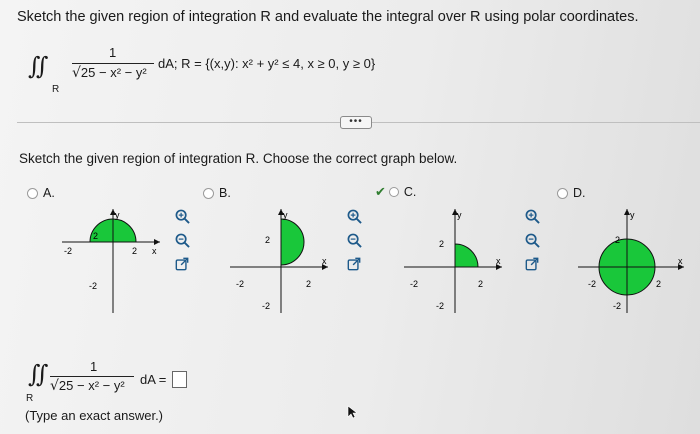  Describe the element at coordinates (562, 193) in the screenshot. I see `option-d-radio` at that location.